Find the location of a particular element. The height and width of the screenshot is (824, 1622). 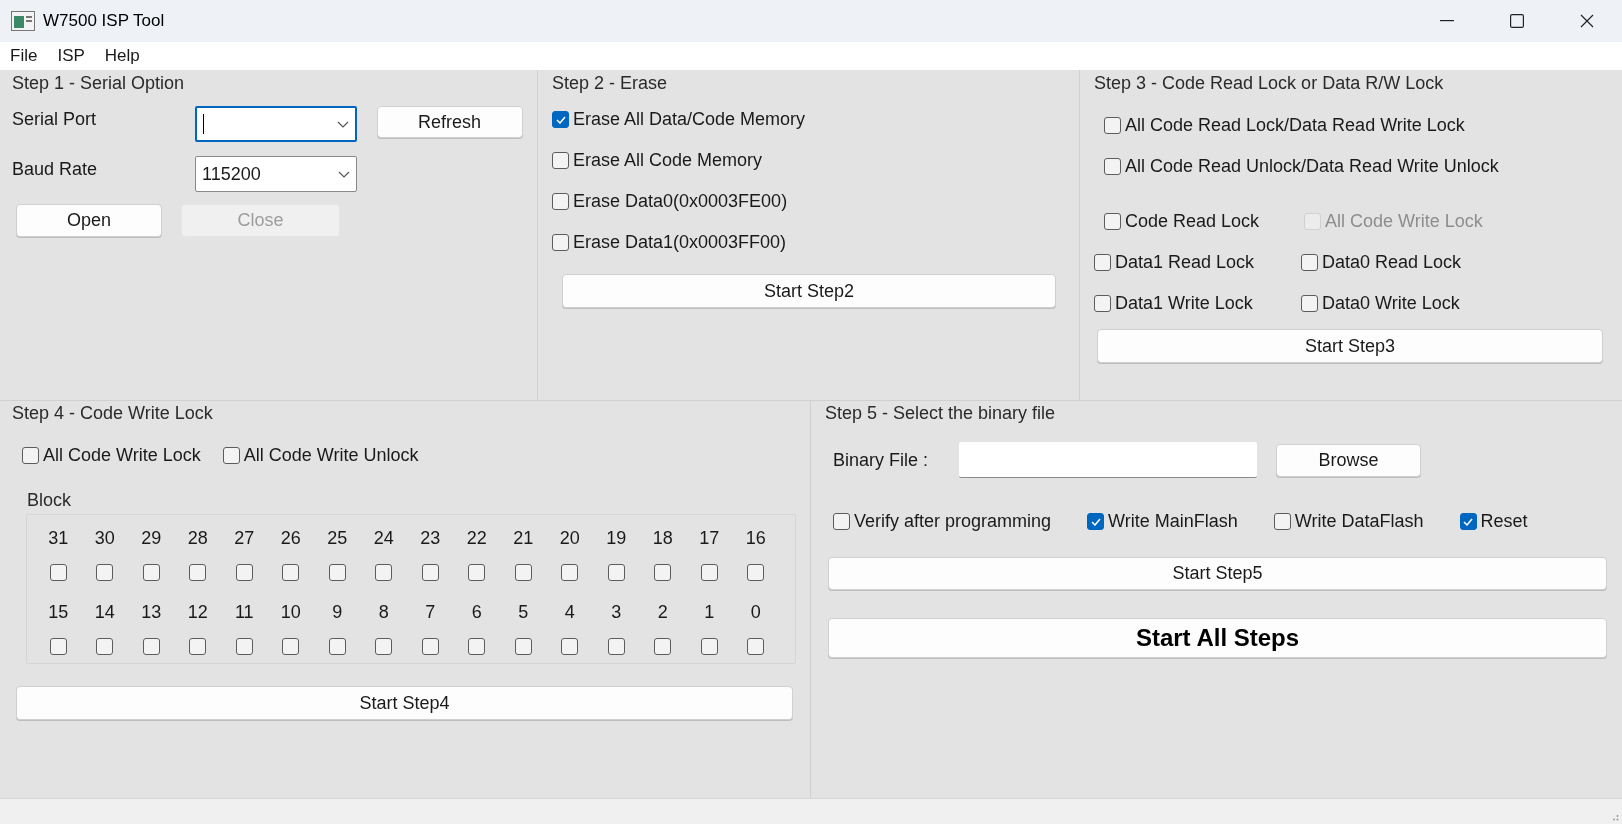

group-title: Step 4 - Code Write Lock is located at coordinates (113, 413).